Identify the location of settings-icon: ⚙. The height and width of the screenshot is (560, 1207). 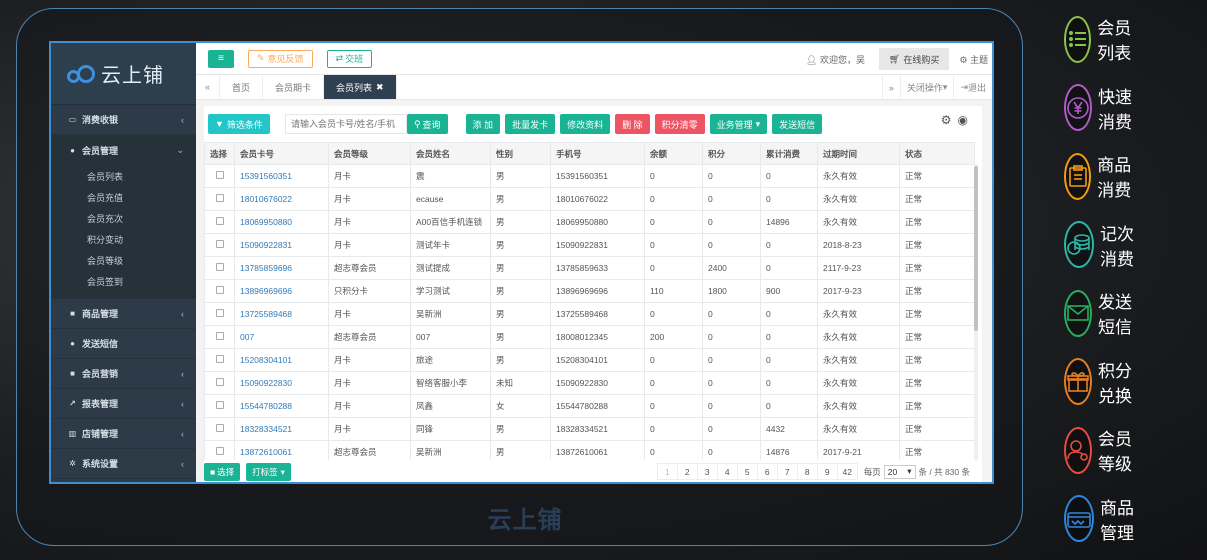
(946, 120).